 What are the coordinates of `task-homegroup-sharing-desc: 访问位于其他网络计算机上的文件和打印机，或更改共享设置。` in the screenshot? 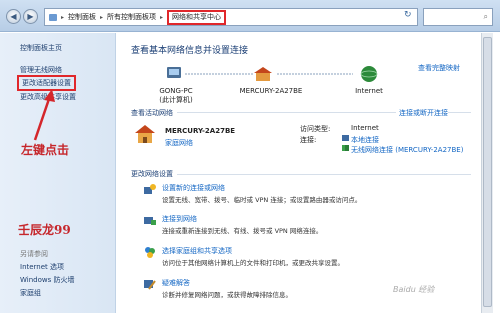 It's located at (253, 263).